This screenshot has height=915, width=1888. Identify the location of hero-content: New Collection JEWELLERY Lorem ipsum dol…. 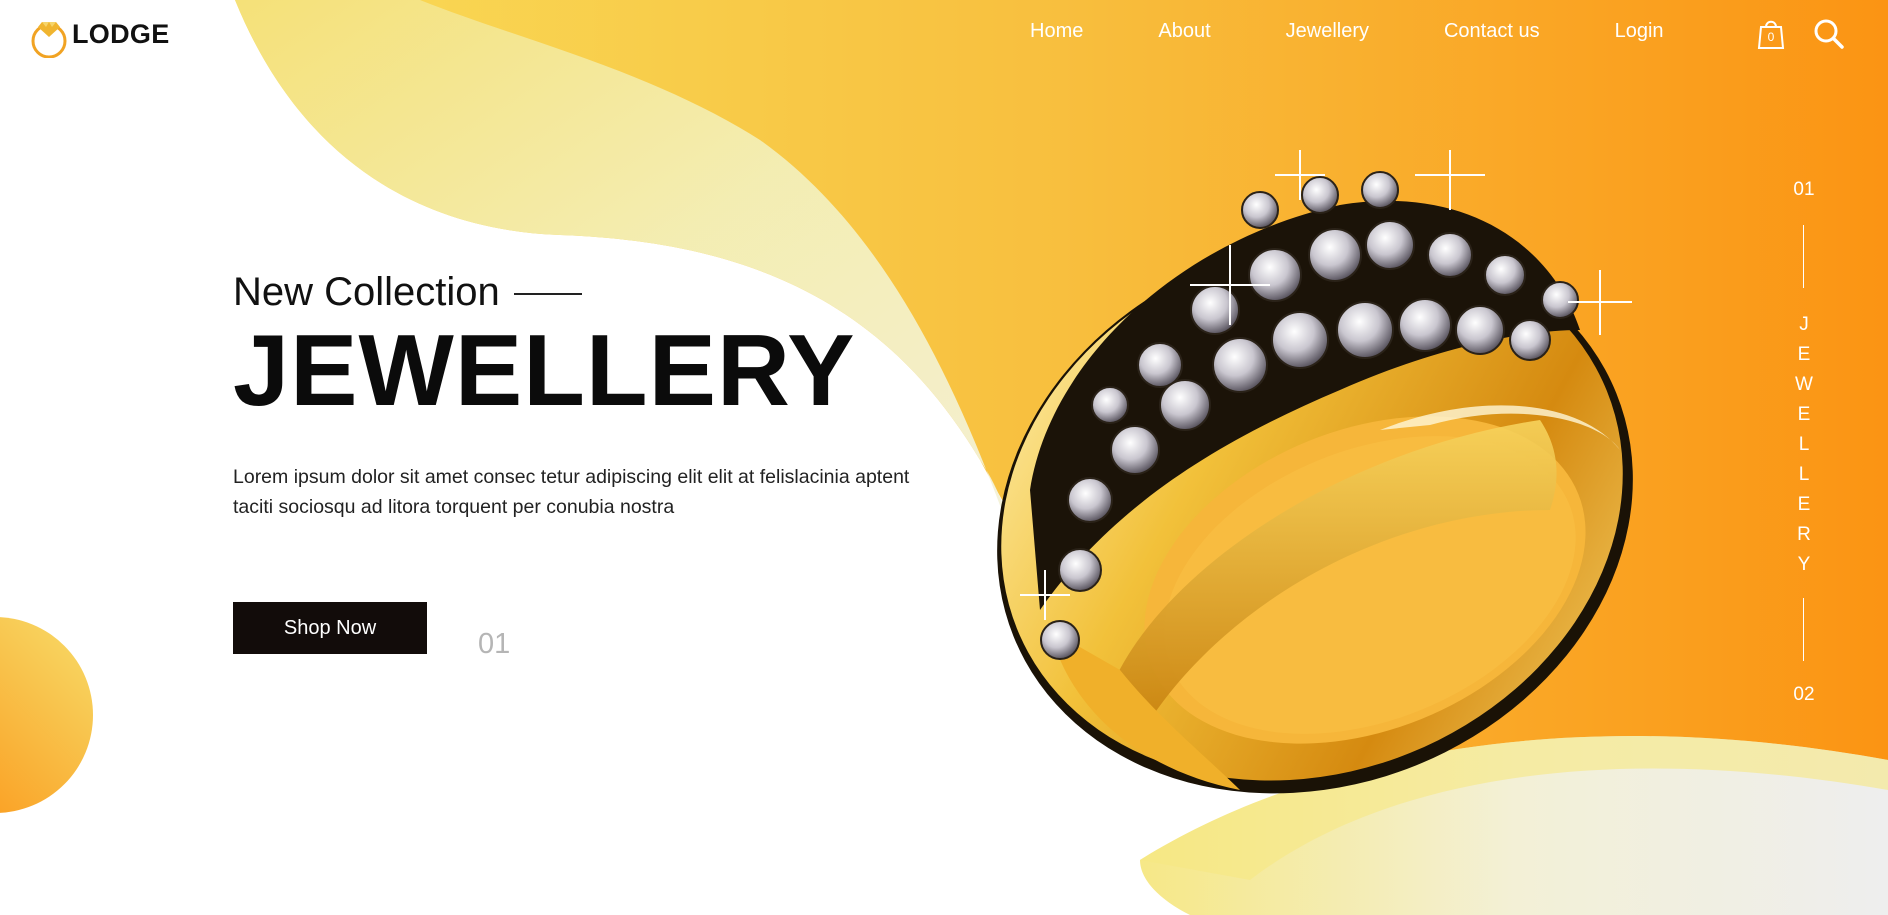
(590, 396).